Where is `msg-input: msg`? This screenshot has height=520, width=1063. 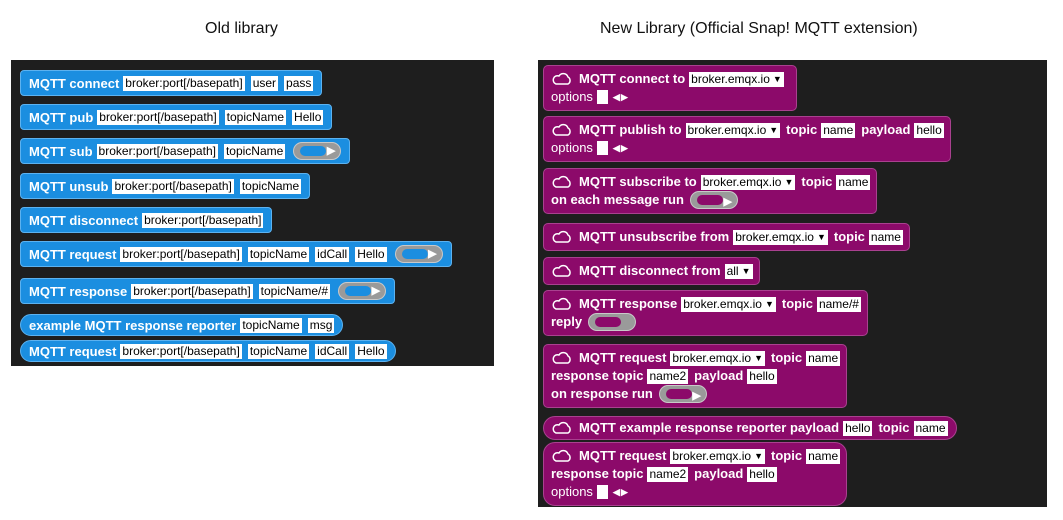
msg-input: msg is located at coordinates (321, 325).